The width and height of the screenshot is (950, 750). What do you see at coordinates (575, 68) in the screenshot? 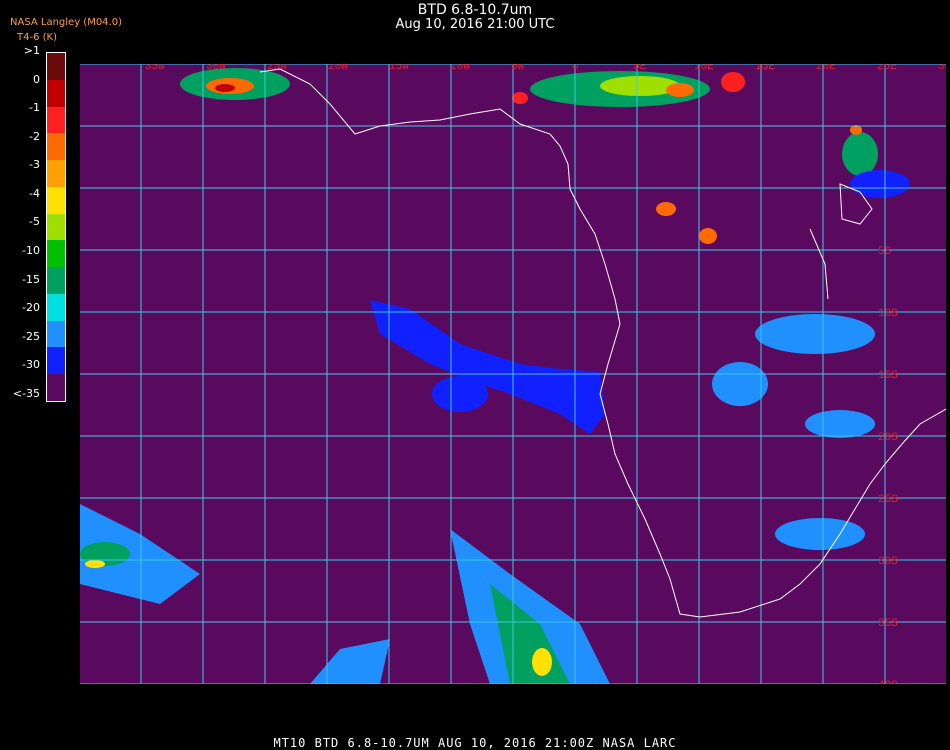
I see `lon-tick-label: 0` at bounding box center [575, 68].